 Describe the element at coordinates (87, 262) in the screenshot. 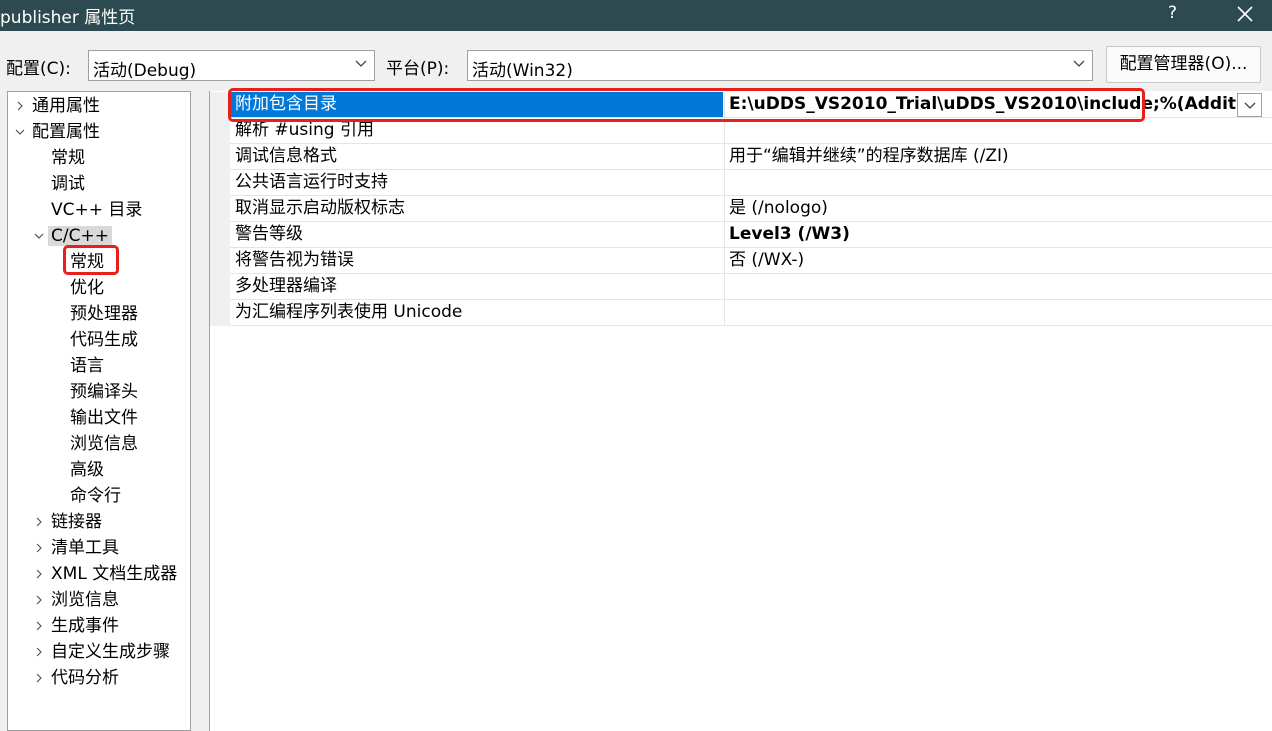

I see `tree-item-c-cpp-general: 常规` at that location.